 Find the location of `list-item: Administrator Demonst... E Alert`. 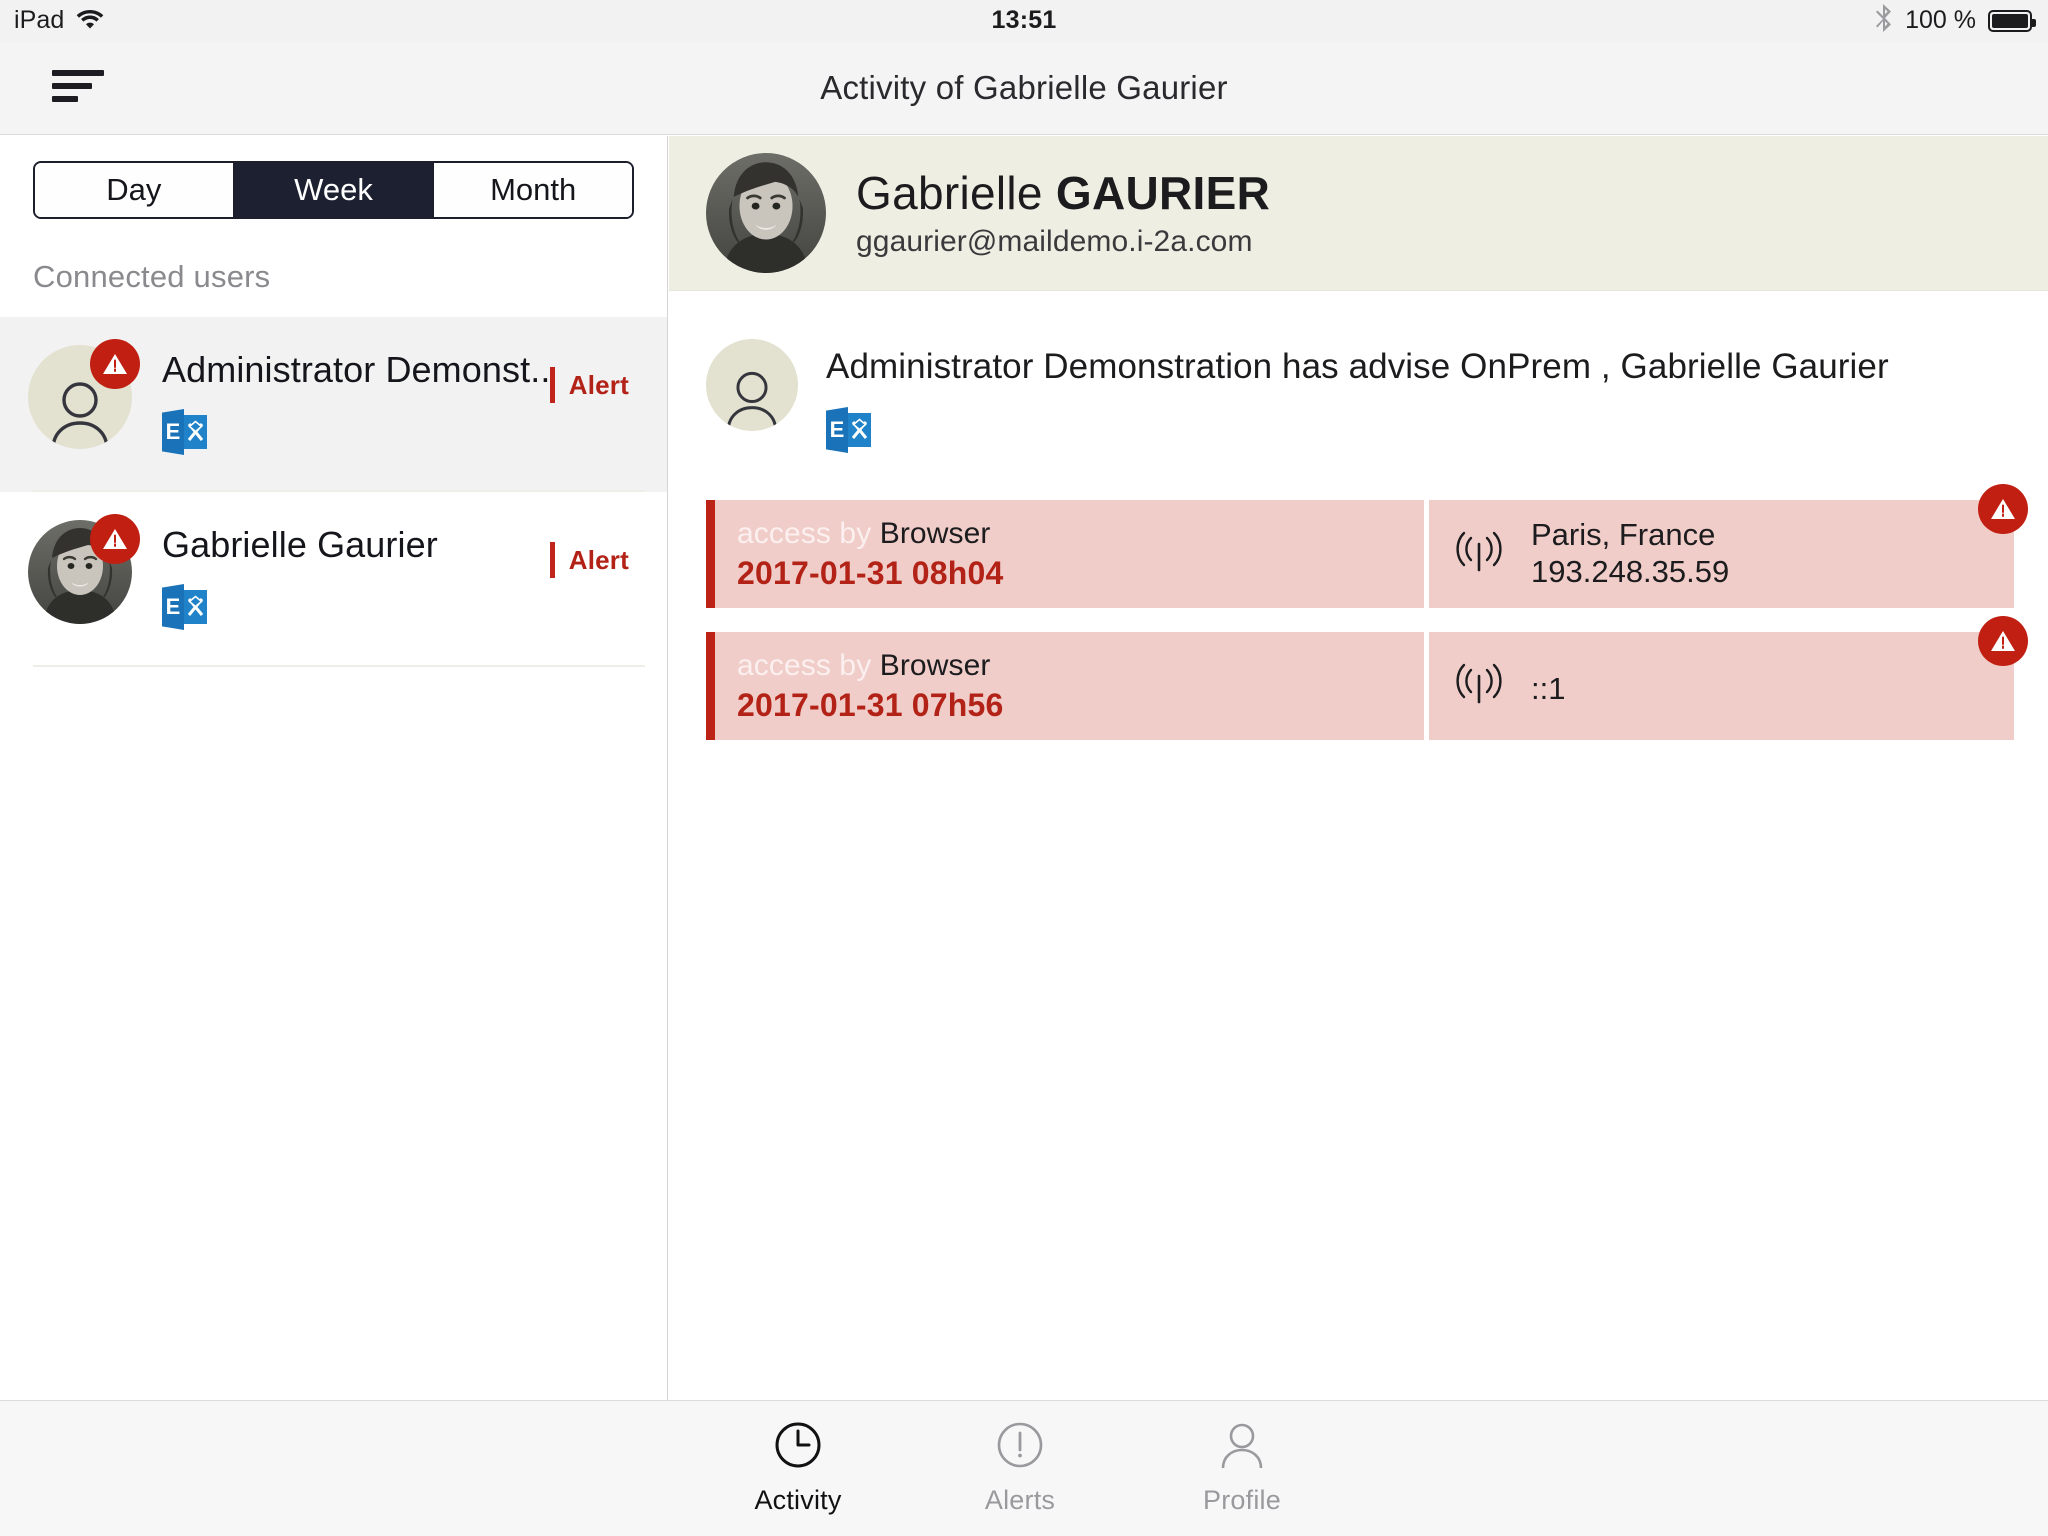

list-item: Administrator Demonst... E Alert is located at coordinates (333, 404).